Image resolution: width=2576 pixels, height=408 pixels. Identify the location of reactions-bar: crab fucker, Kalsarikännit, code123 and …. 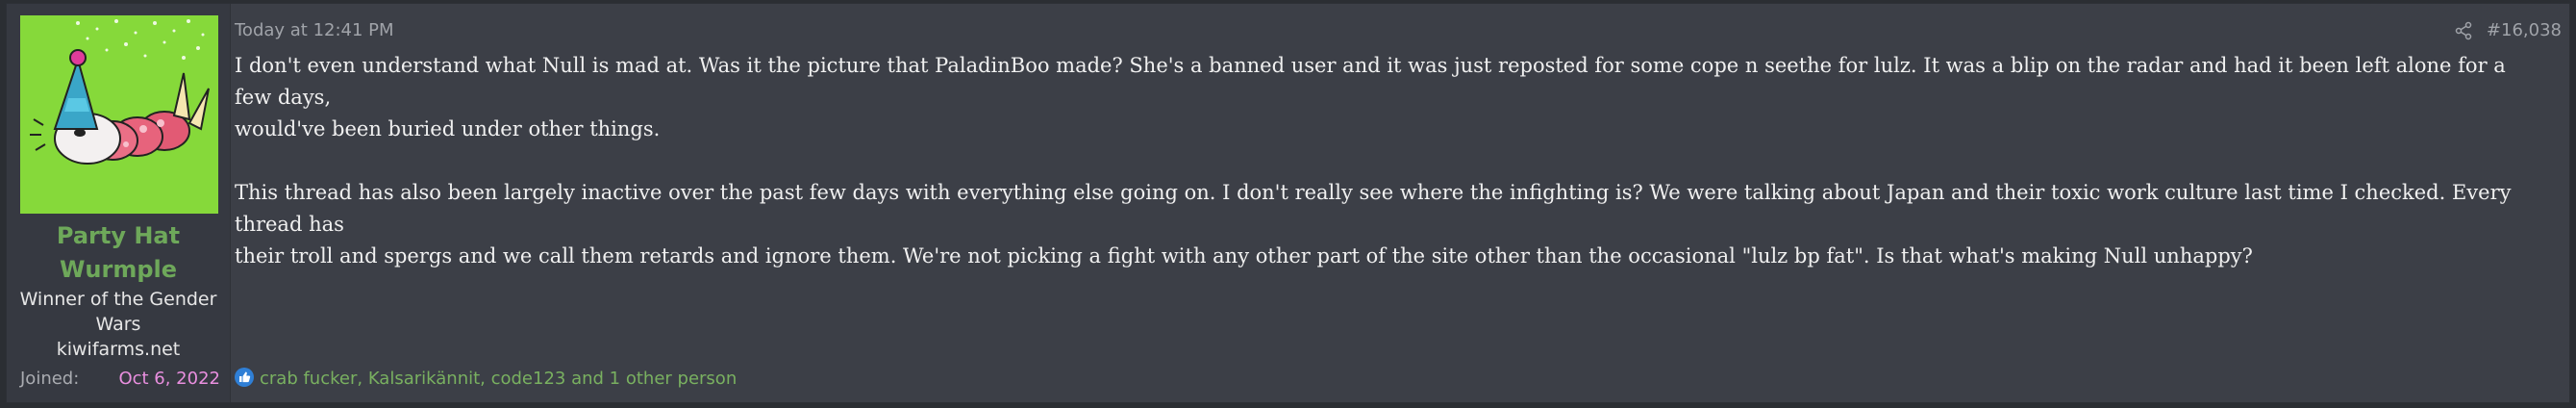
(486, 380).